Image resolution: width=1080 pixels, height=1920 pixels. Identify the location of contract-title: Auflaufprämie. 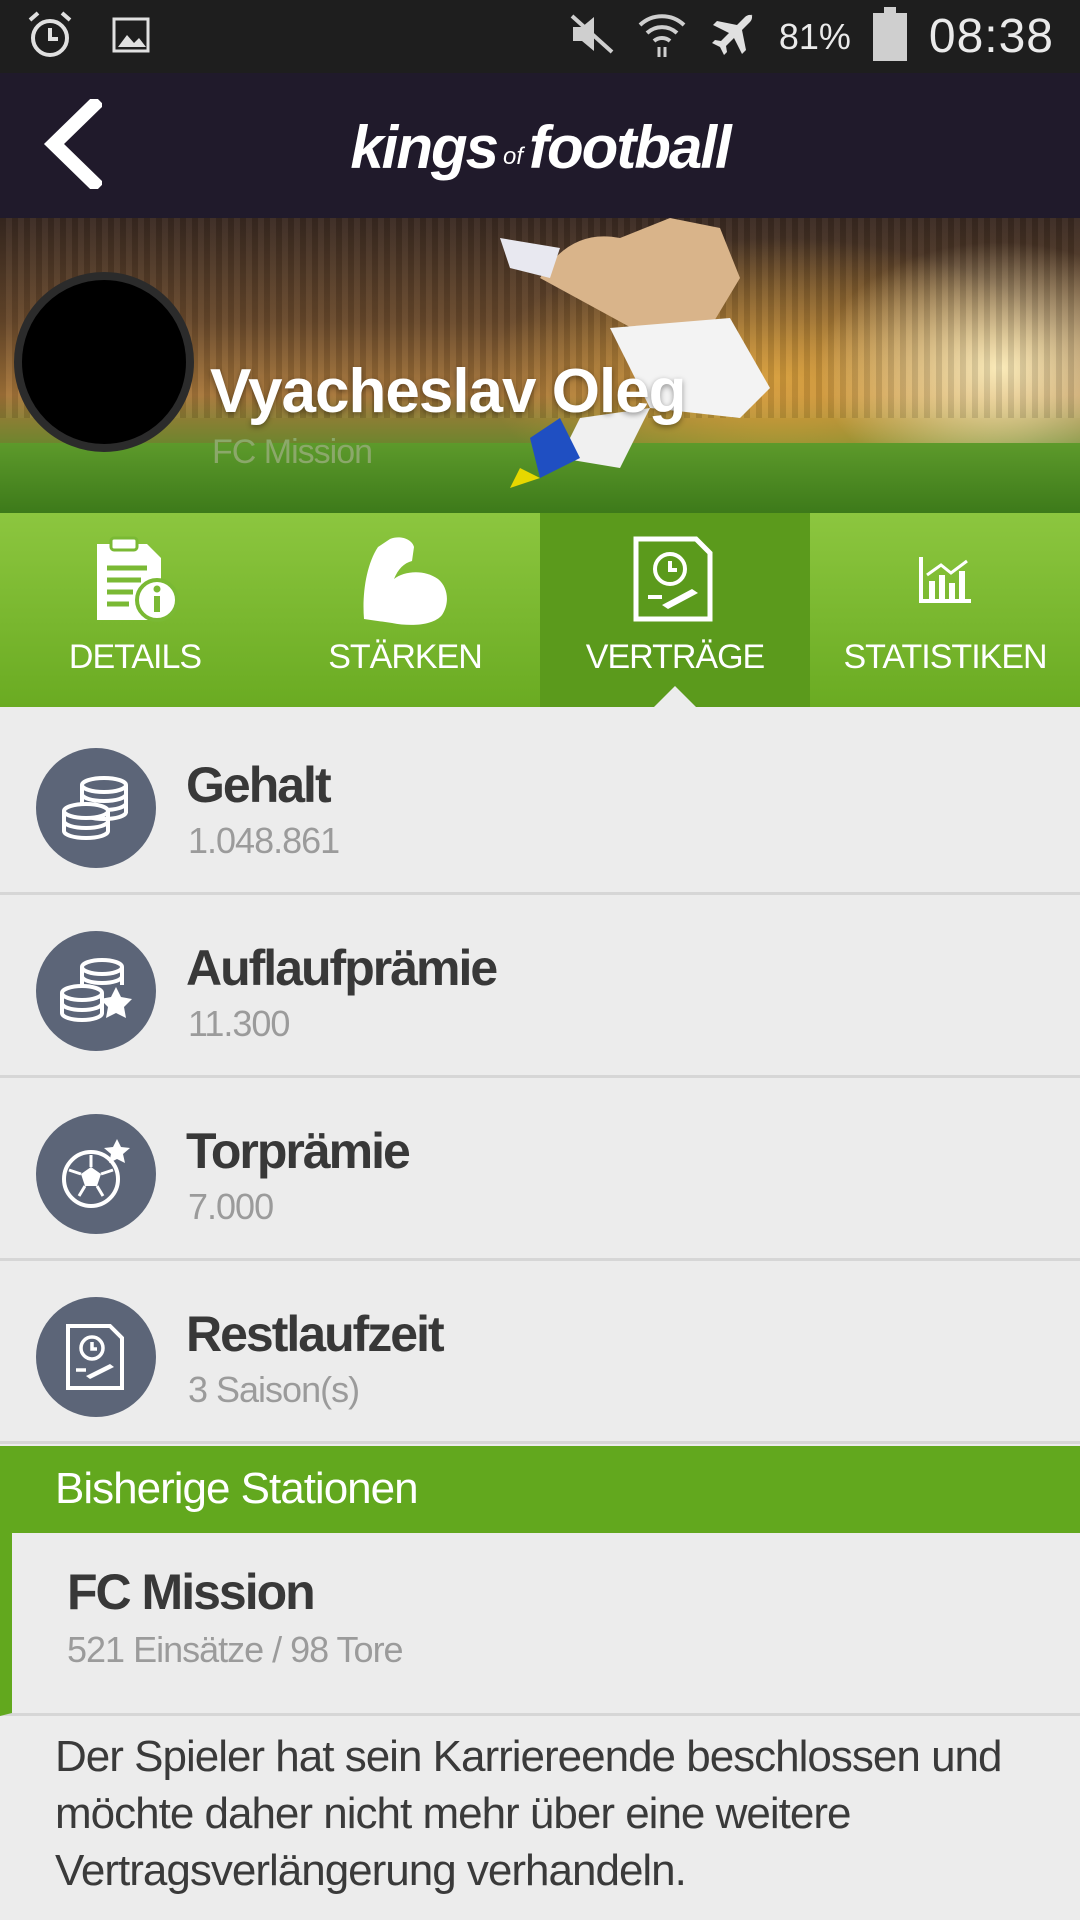
(342, 968).